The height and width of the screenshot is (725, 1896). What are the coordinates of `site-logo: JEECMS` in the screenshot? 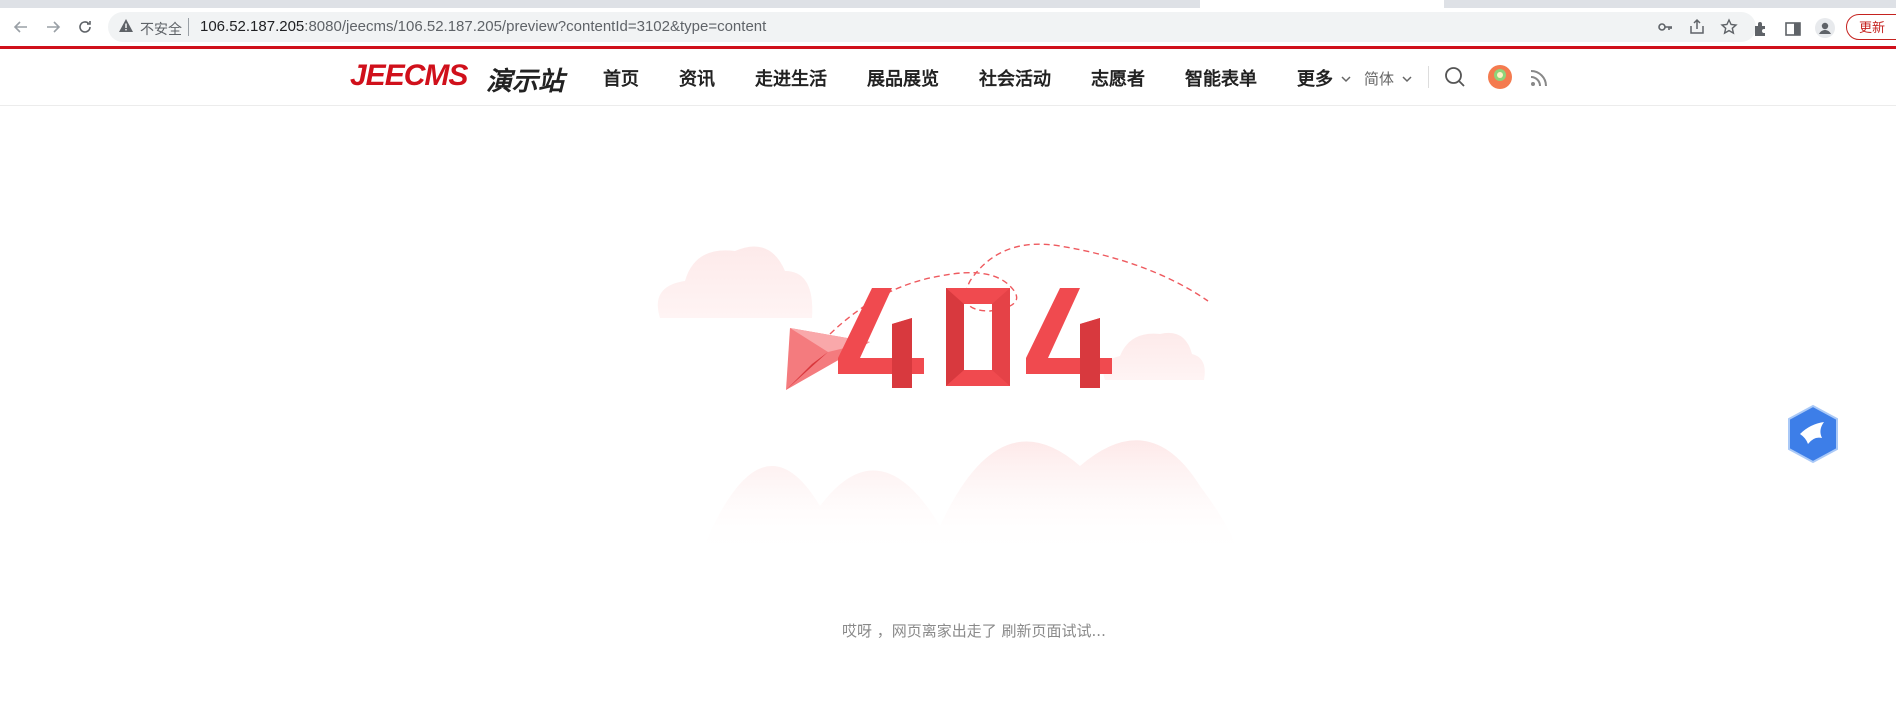 It's located at (409, 76).